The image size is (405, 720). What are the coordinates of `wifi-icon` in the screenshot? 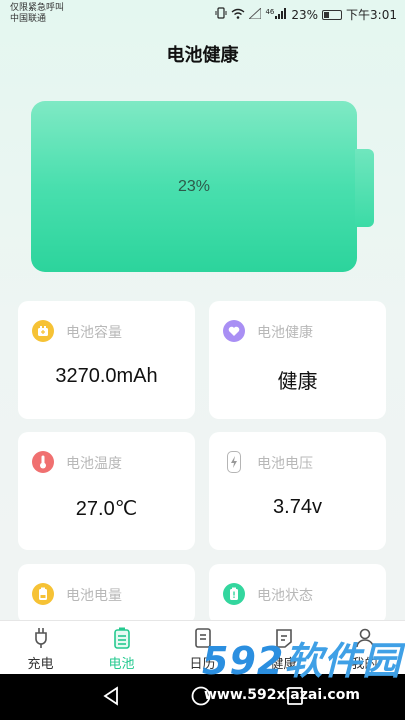 It's located at (238, 15).